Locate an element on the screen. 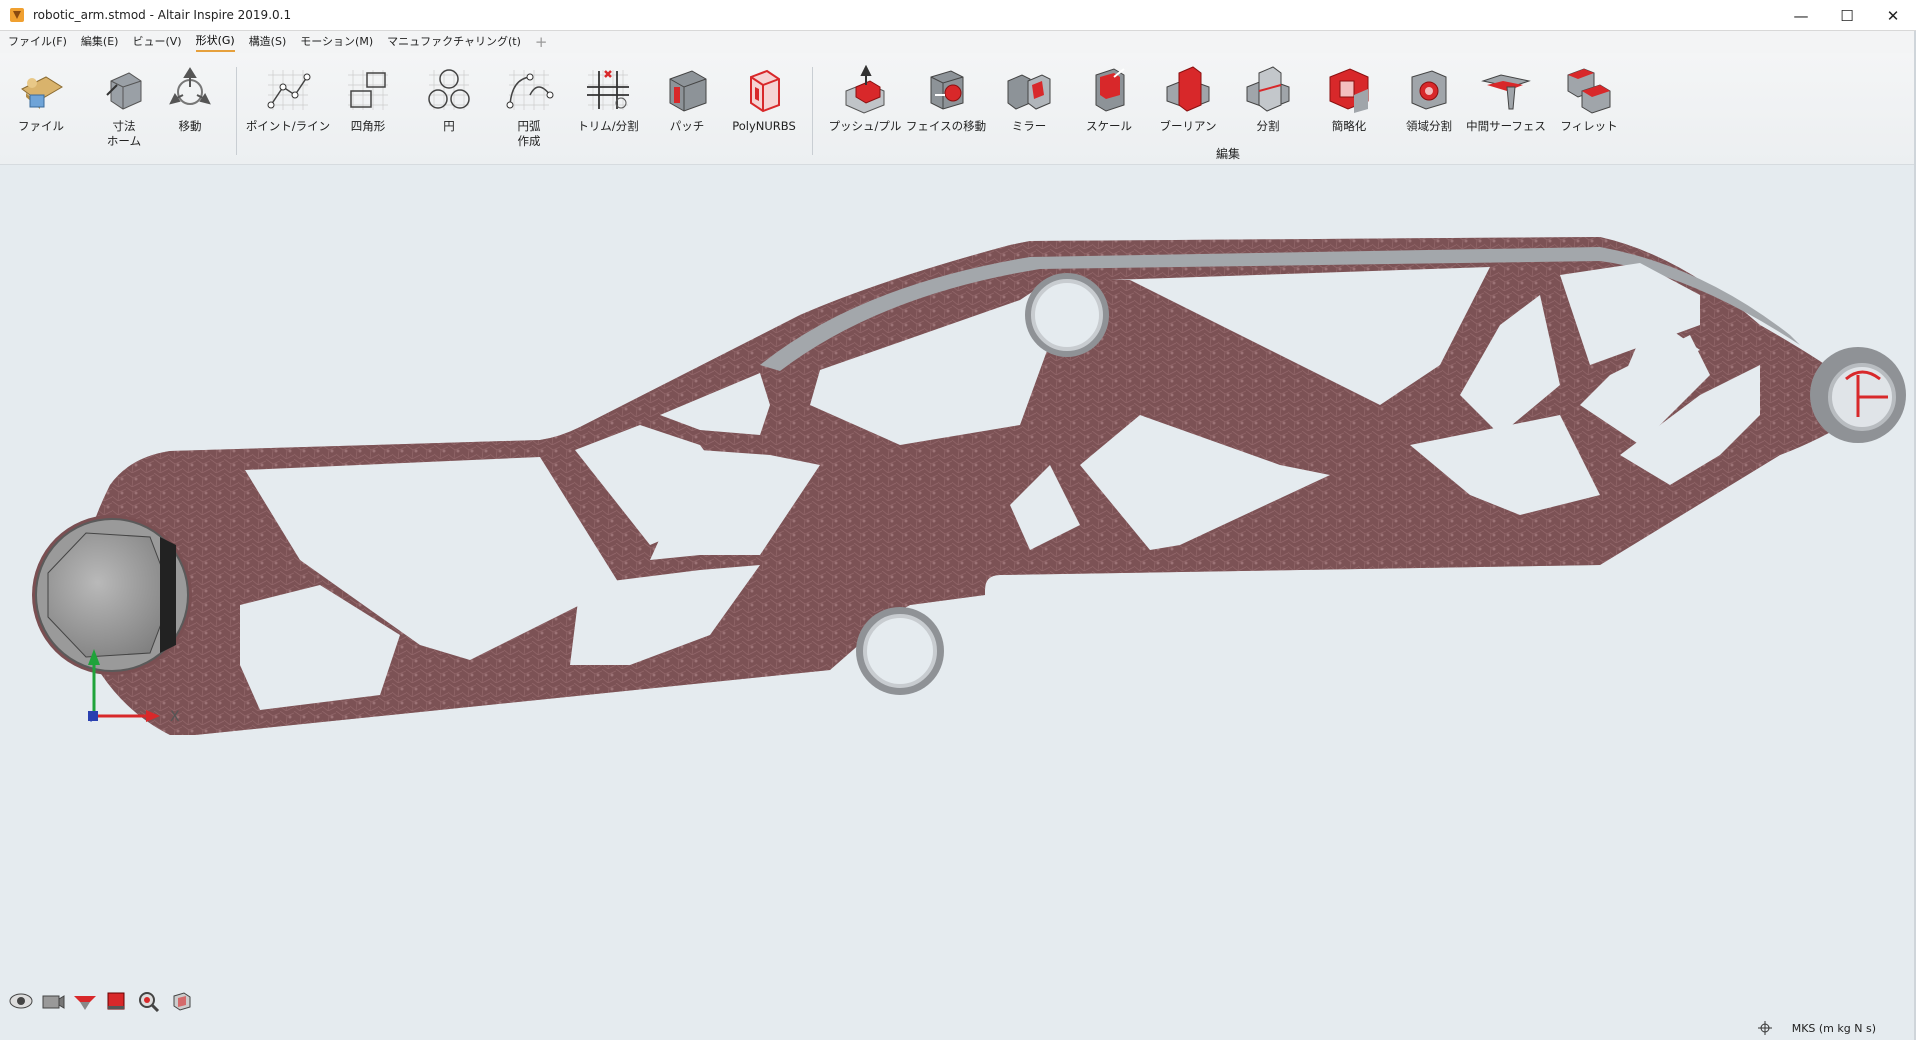 This screenshot has height=1040, width=1916. circle-icon is located at coordinates (449, 89).